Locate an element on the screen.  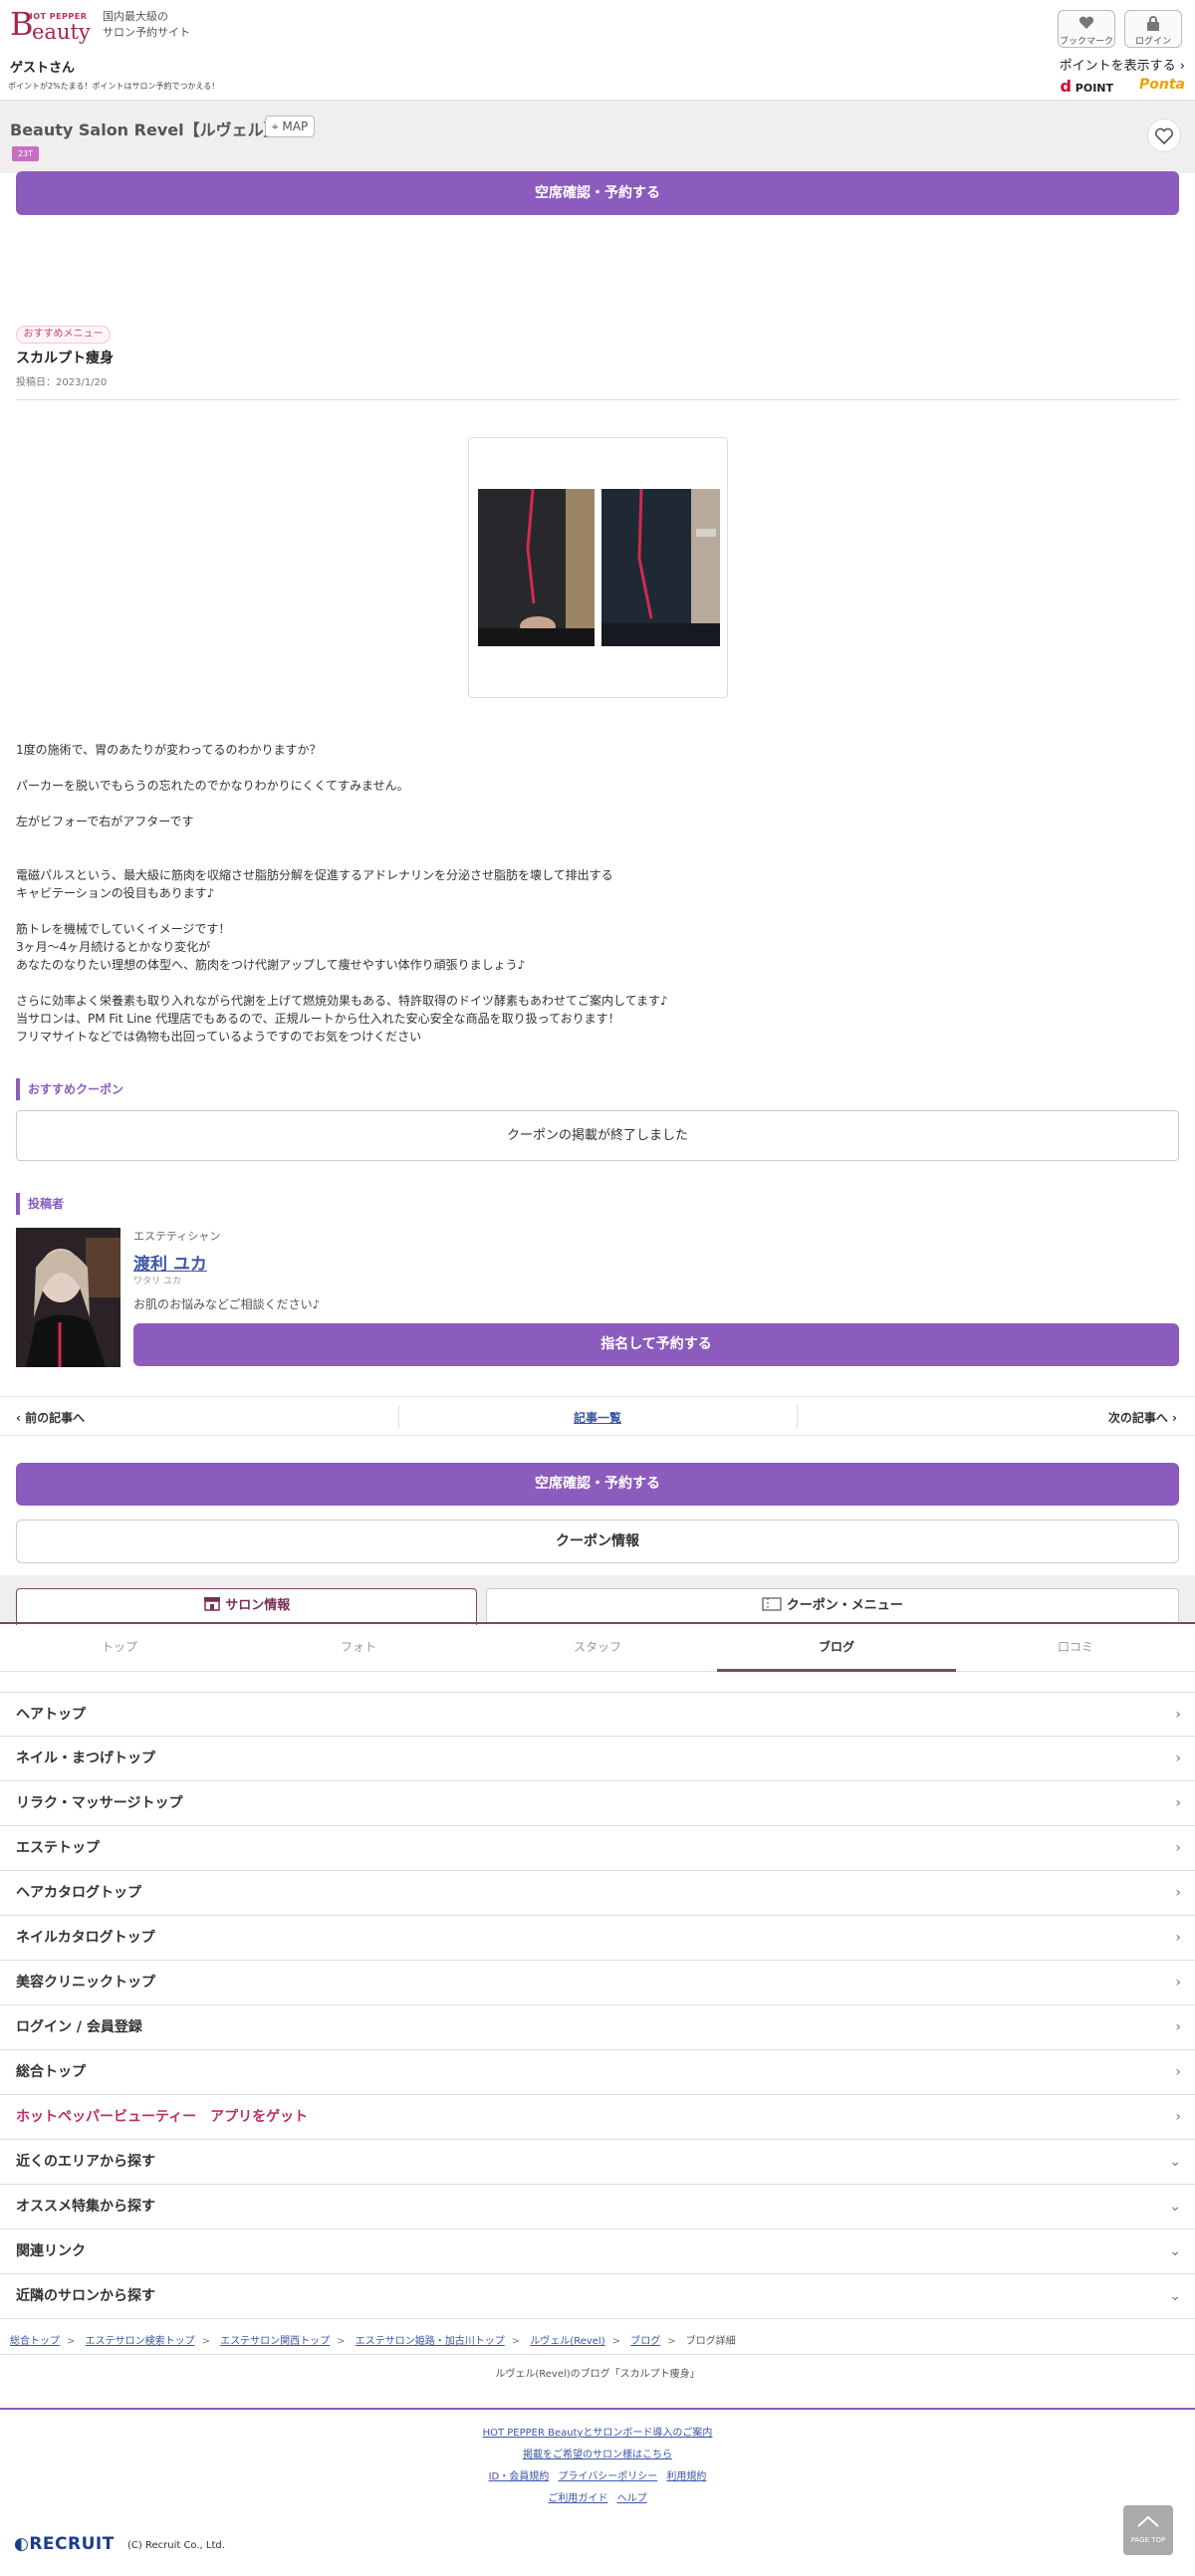
next-article-link: 次の記事へ › is located at coordinates (1142, 1417).